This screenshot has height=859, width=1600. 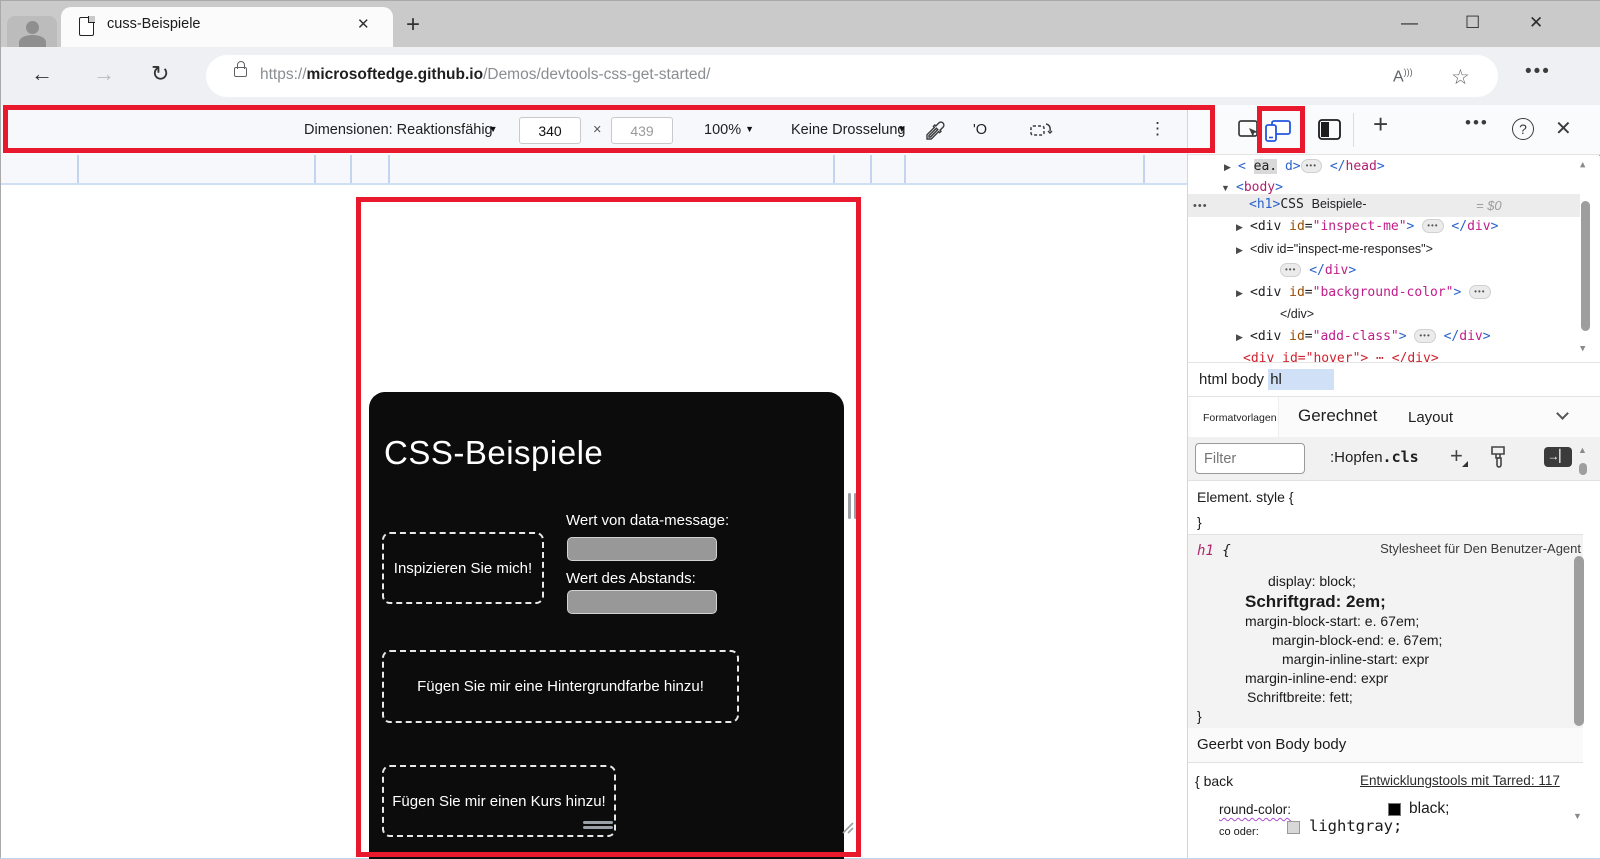 I want to click on color-swatch-lightgray, so click(x=1293, y=827).